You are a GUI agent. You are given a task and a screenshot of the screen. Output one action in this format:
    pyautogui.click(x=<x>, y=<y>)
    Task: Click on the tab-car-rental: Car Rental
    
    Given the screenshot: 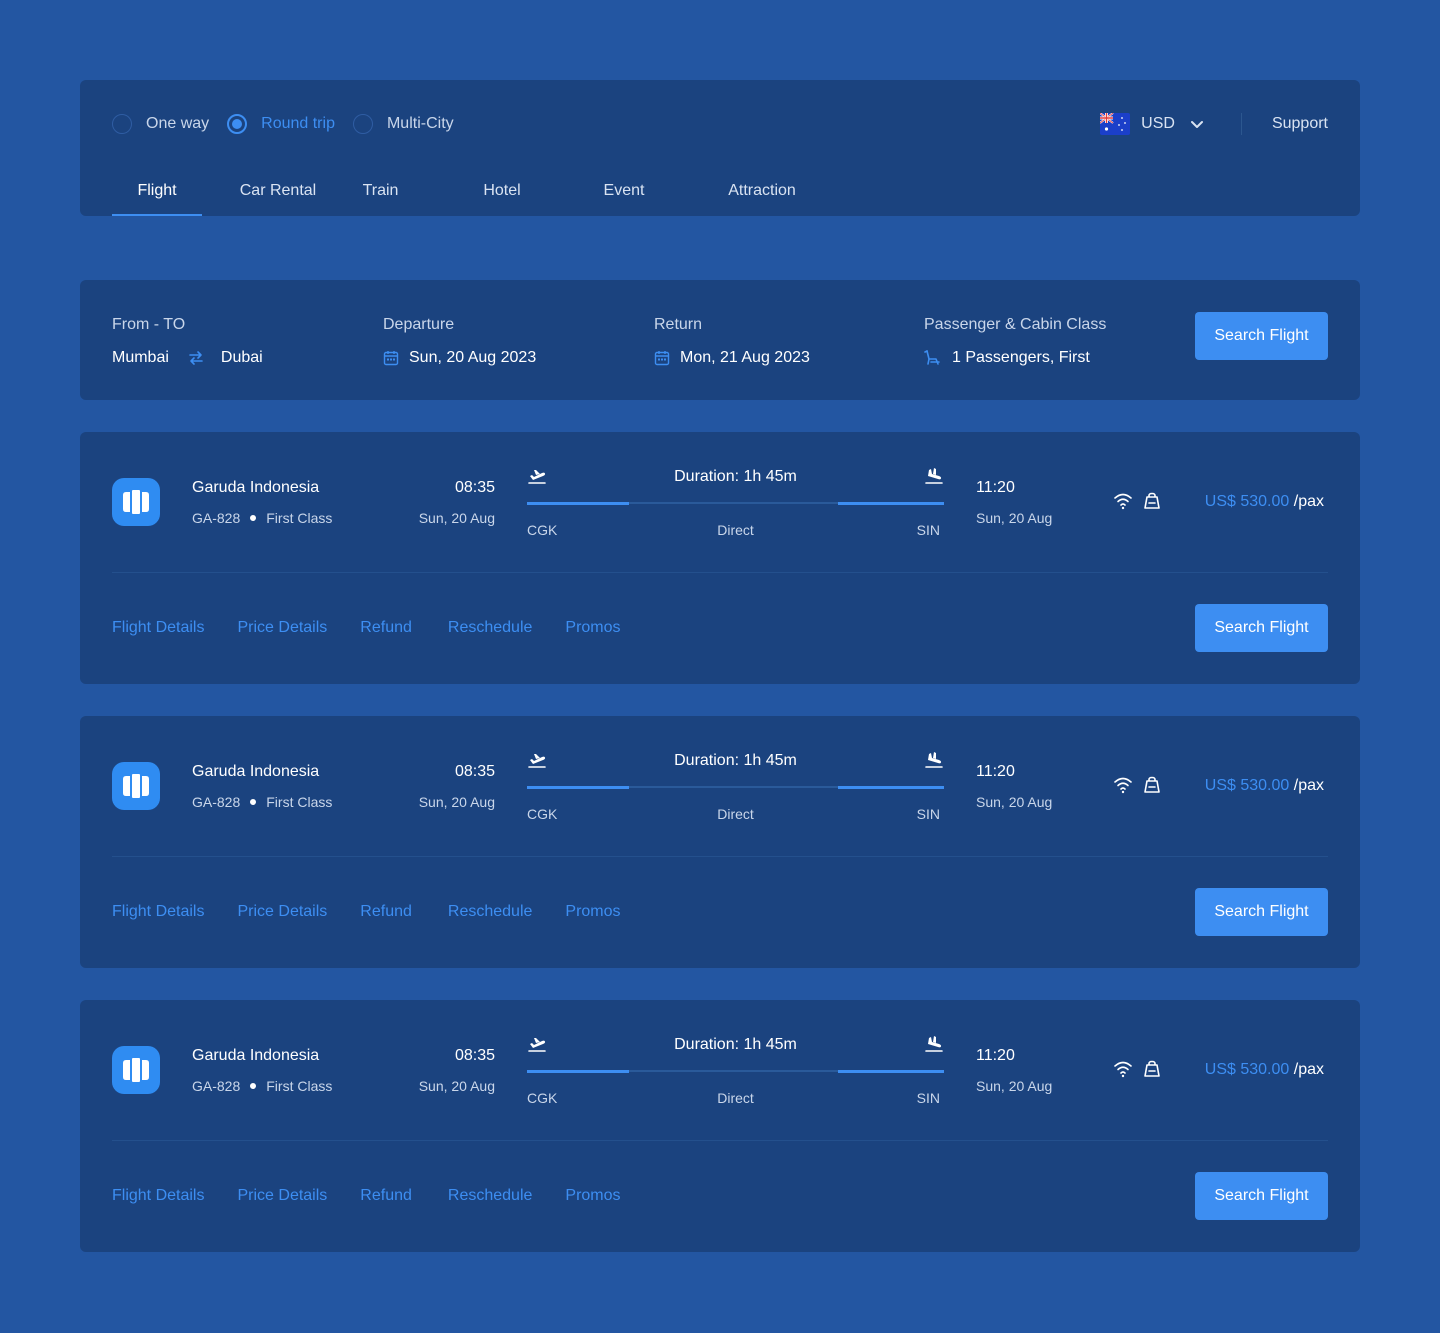 What is the action you would take?
    pyautogui.click(x=278, y=194)
    